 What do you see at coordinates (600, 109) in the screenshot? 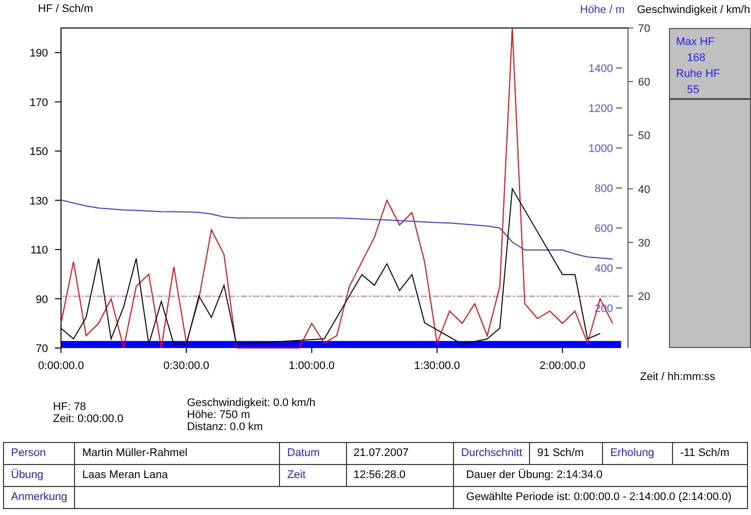
I see `tick-label: 1200` at bounding box center [600, 109].